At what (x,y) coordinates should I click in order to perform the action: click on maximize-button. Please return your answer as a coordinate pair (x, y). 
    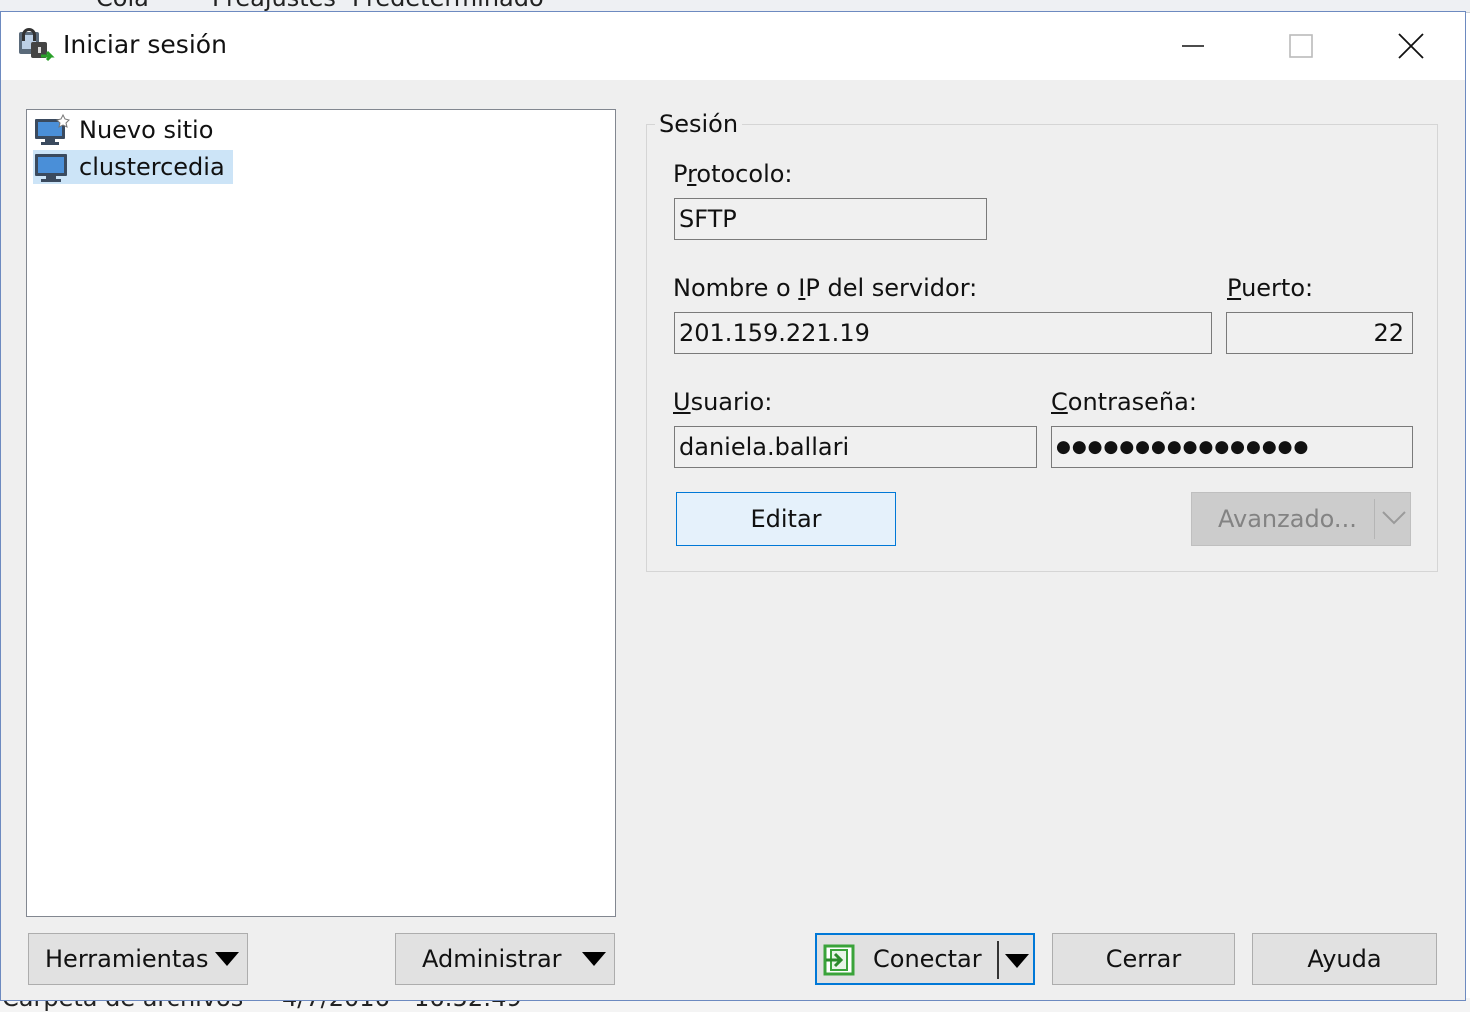
    Looking at the image, I should click on (1301, 46).